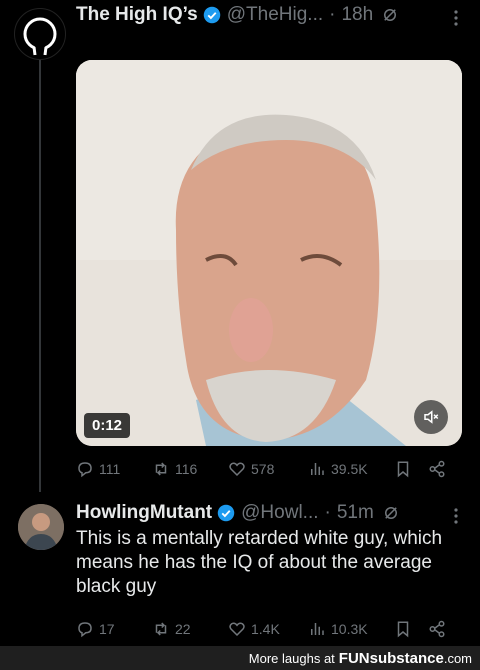 Image resolution: width=480 pixels, height=670 pixels. What do you see at coordinates (355, 513) in the screenshot?
I see `timestamp: 51m` at bounding box center [355, 513].